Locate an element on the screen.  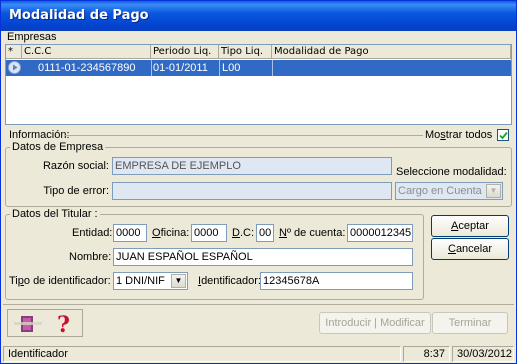
identificador-field: 12345678A is located at coordinates (336, 281).